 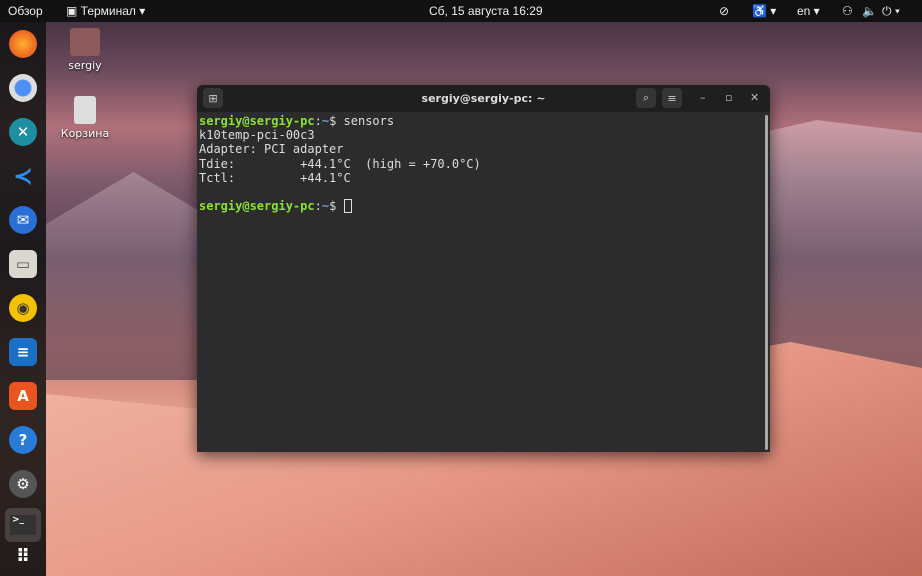 I want to click on terminal-dock-icon: >_, so click(x=23, y=525).